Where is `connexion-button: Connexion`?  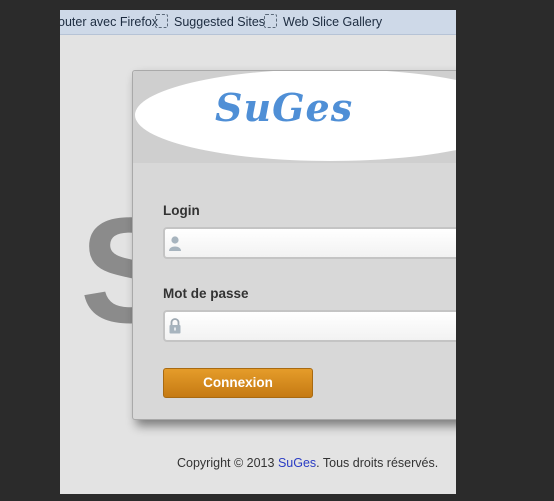
connexion-button: Connexion is located at coordinates (238, 383).